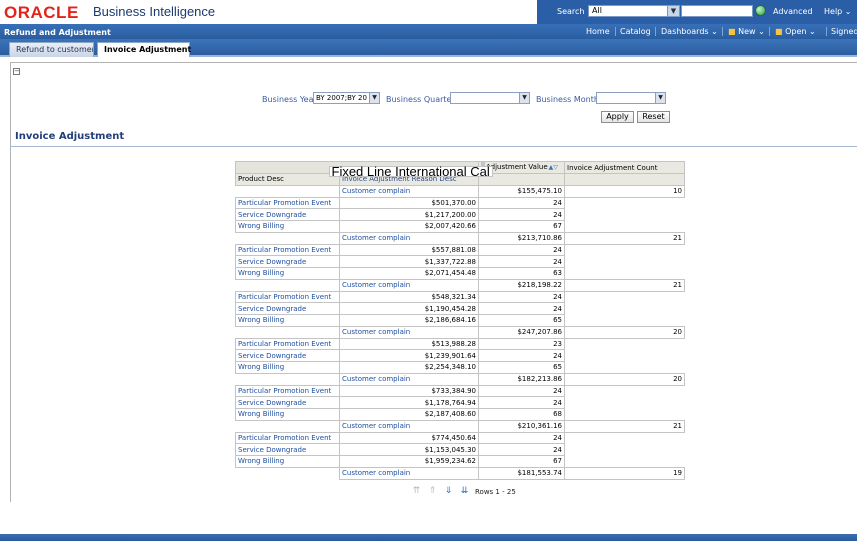 This screenshot has width=857, height=541. What do you see at coordinates (460, 214) in the screenshot?
I see `table-row: Service Downgrade $1,217,200.00 24` at bounding box center [460, 214].